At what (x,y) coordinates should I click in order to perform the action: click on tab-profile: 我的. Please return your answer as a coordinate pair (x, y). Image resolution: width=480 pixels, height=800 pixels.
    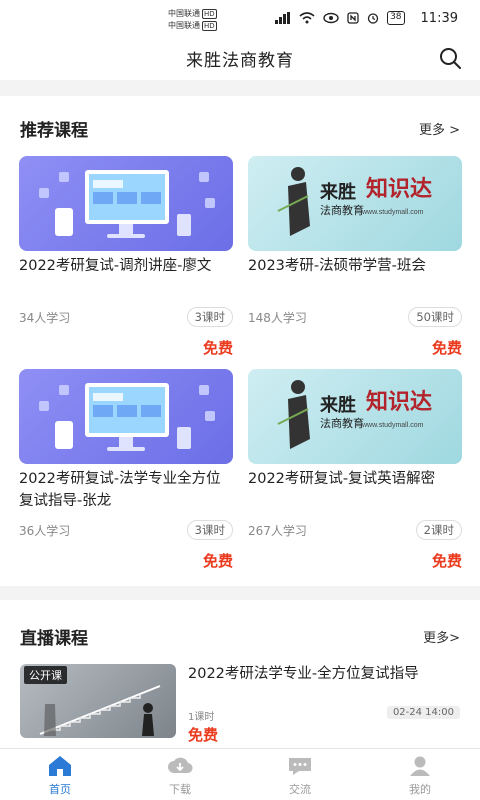
    Looking at the image, I should click on (420, 774).